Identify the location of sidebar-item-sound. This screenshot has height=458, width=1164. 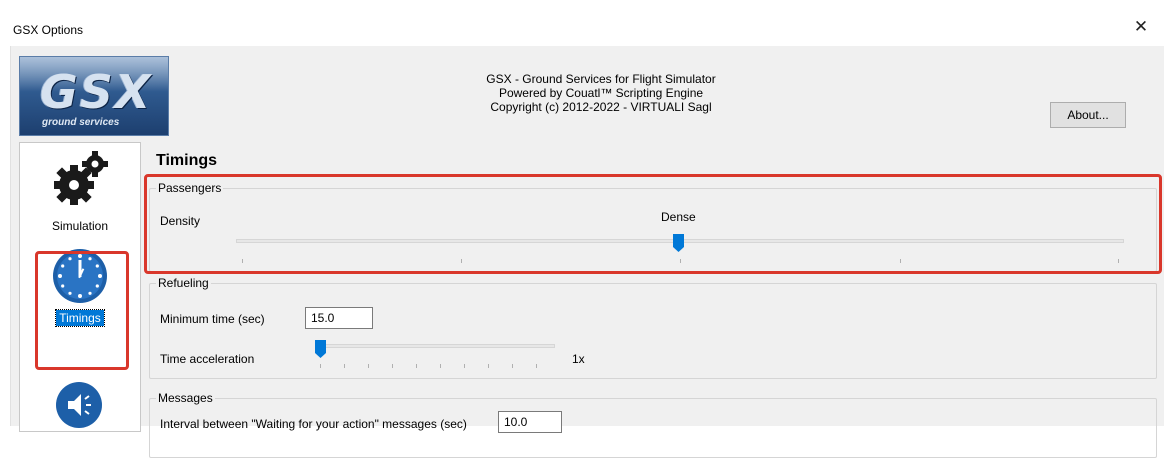
(80, 405).